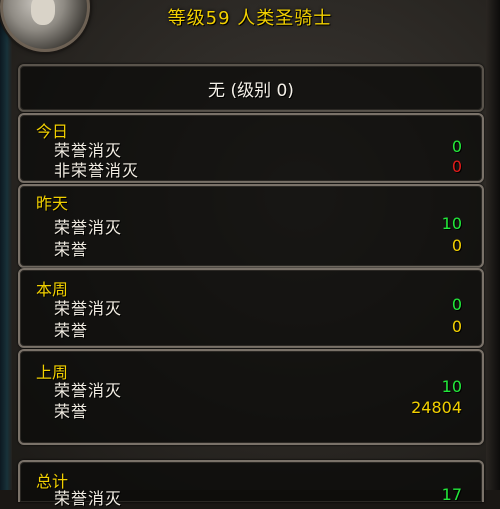  Describe the element at coordinates (251, 91) in the screenshot. I see `rank-text: 无 (级别 0)` at that location.